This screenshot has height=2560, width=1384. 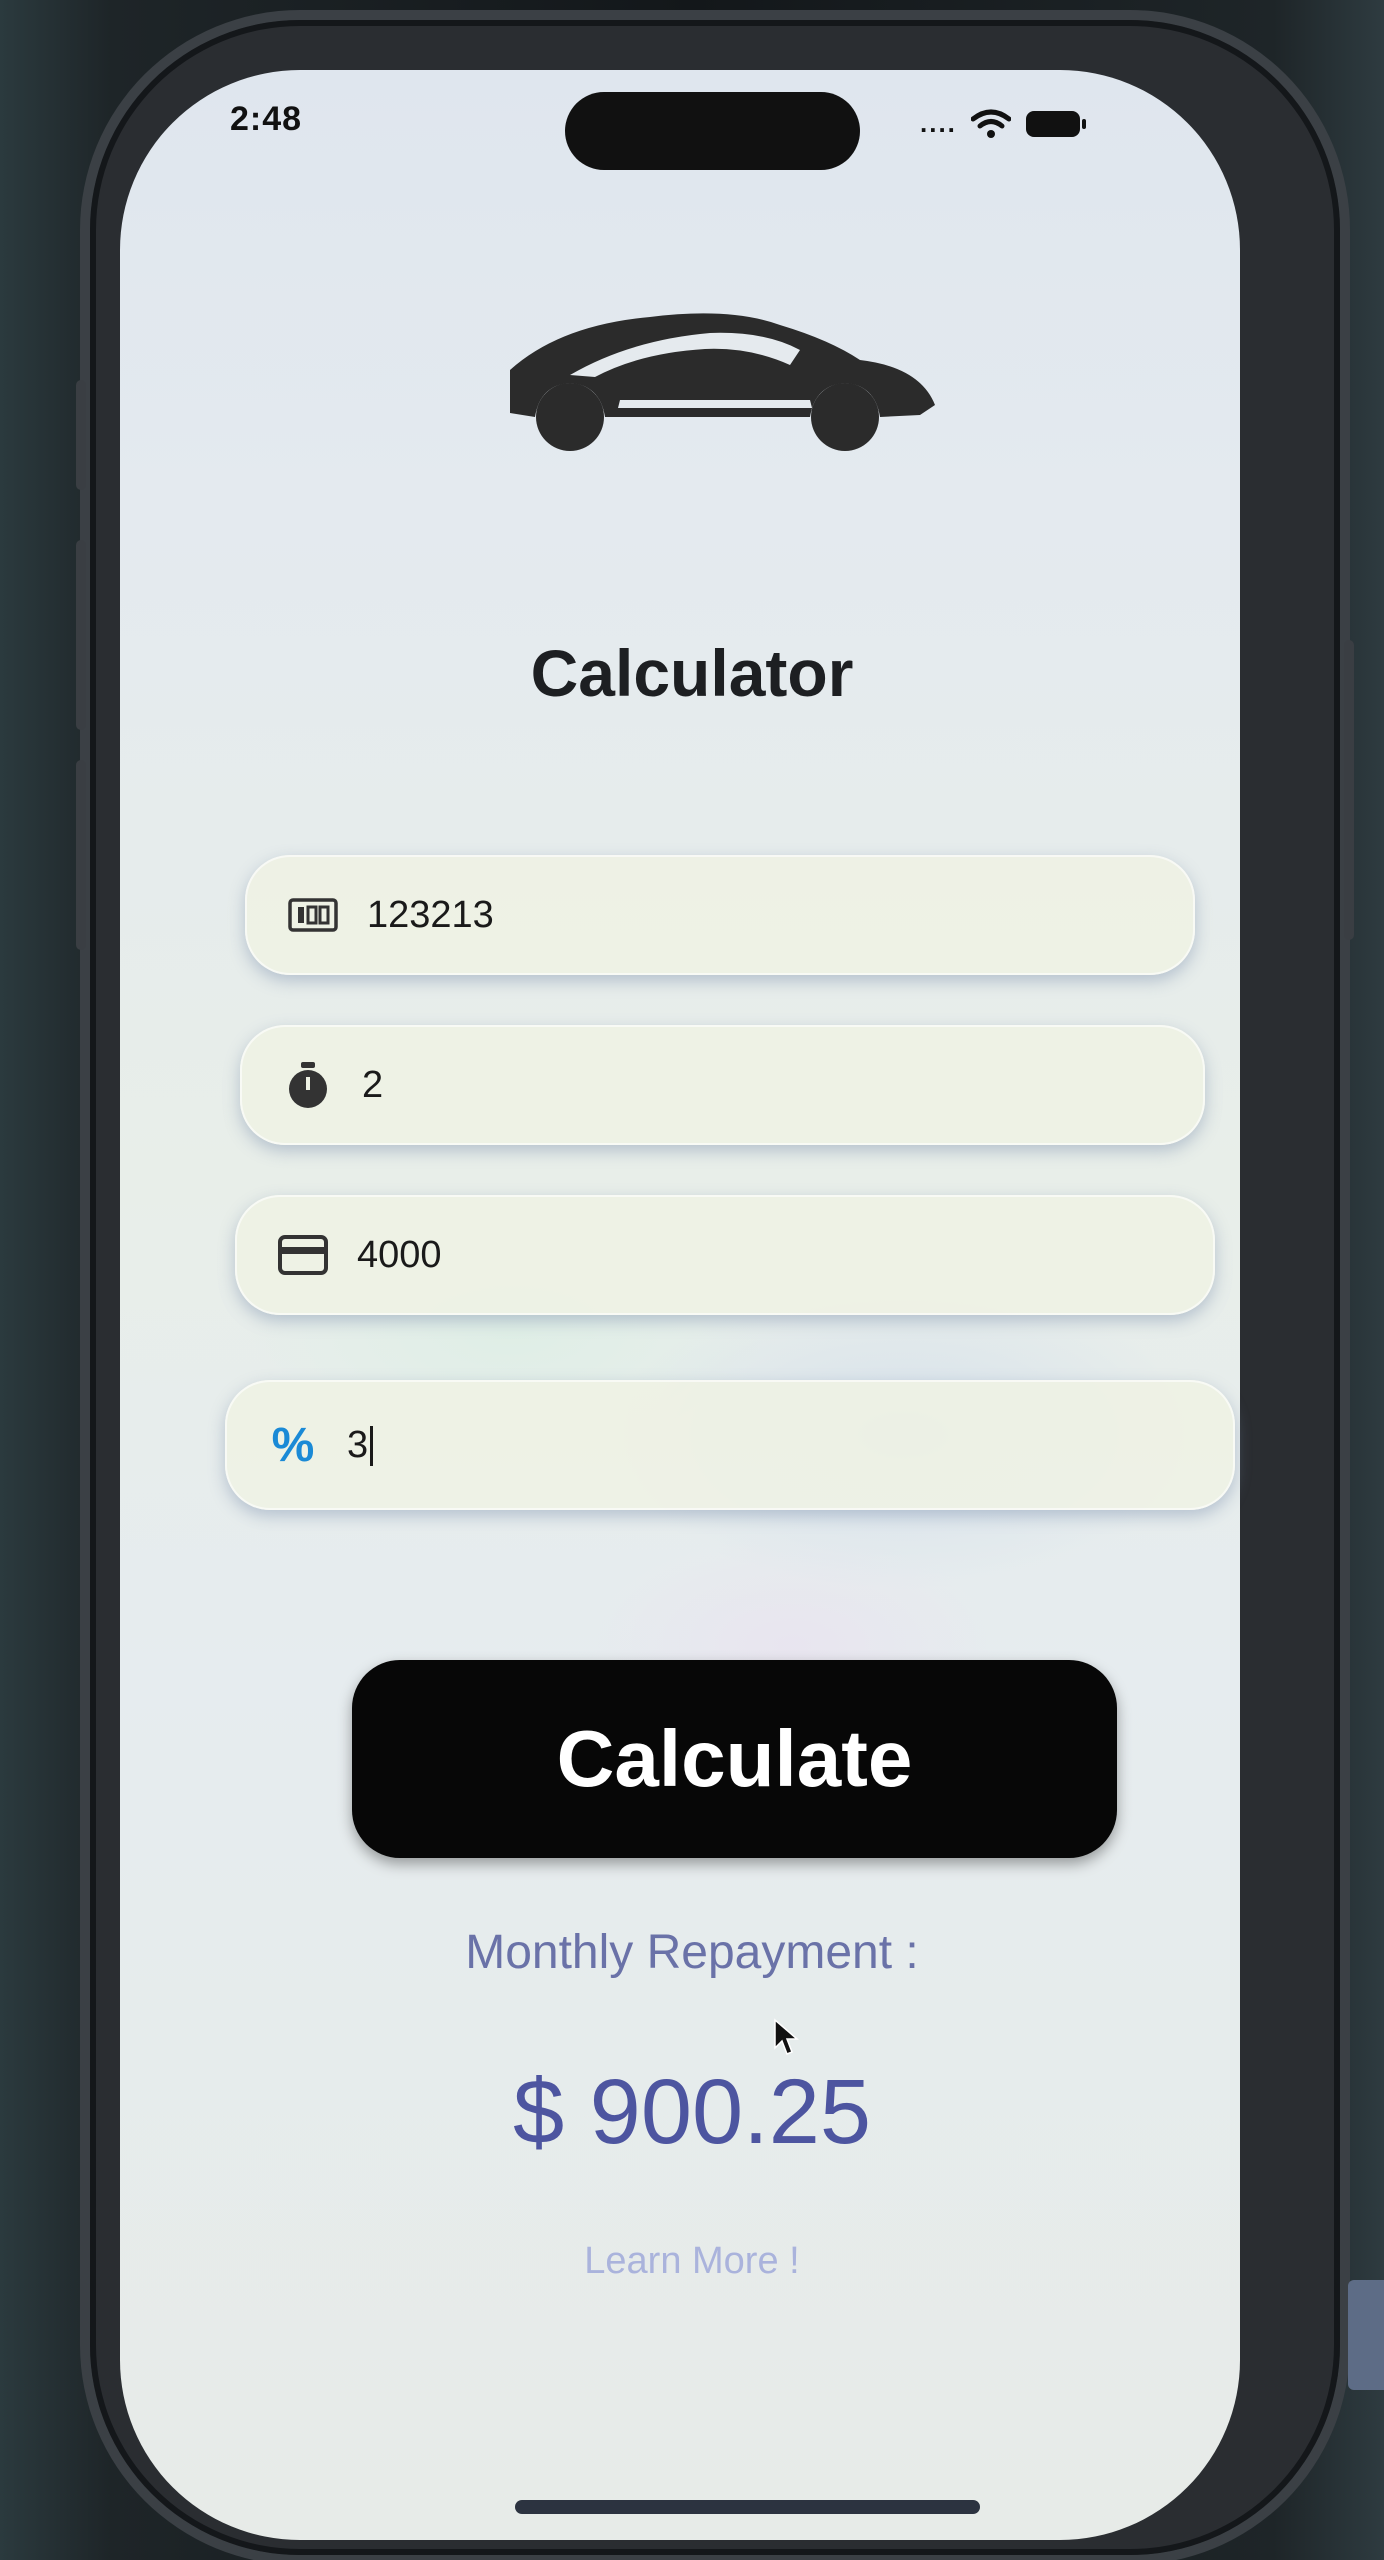 I want to click on interest-rate-input: 3, so click(x=360, y=1445).